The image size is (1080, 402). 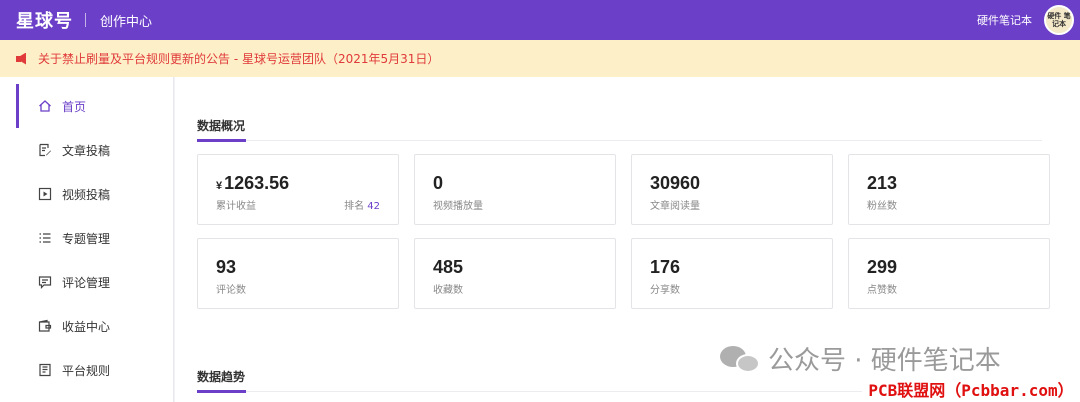 I want to click on sidebar-item-rules: 平台规则, so click(x=95, y=370).